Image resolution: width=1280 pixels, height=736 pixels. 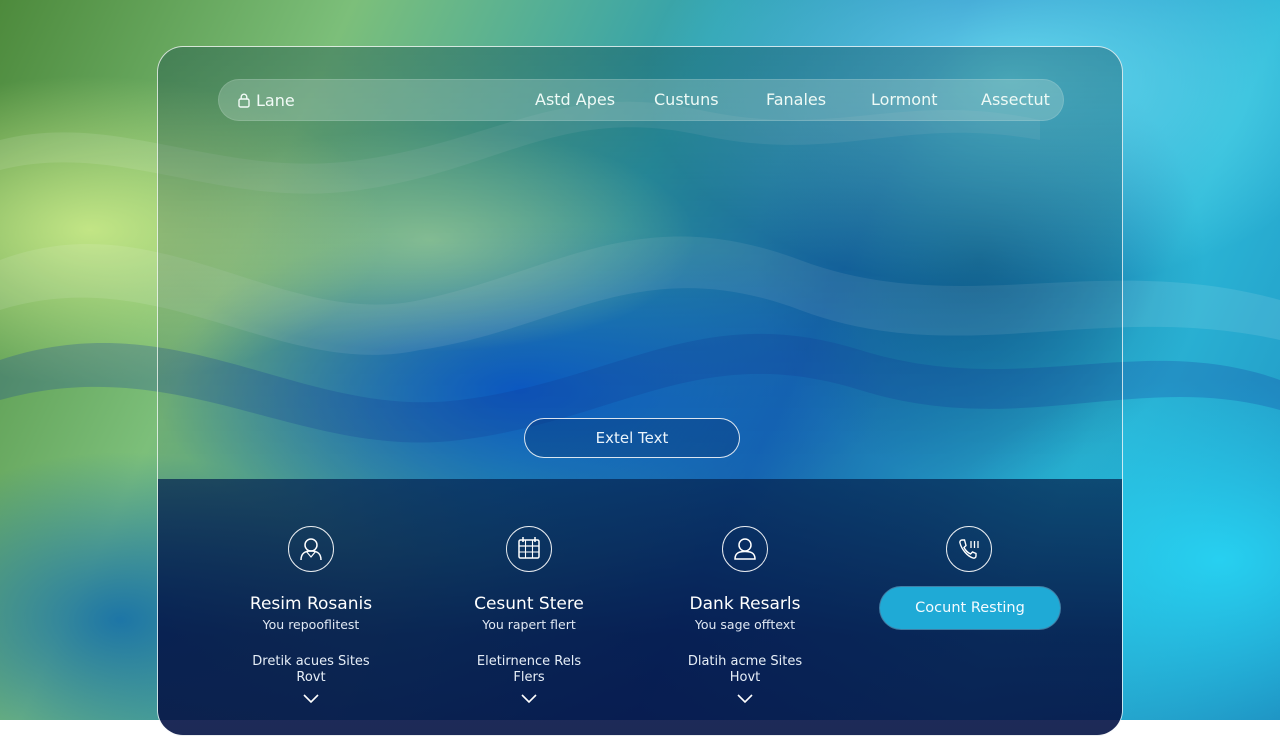 I want to click on feature-description: Dlatih acme Sites Hovt, so click(x=745, y=670).